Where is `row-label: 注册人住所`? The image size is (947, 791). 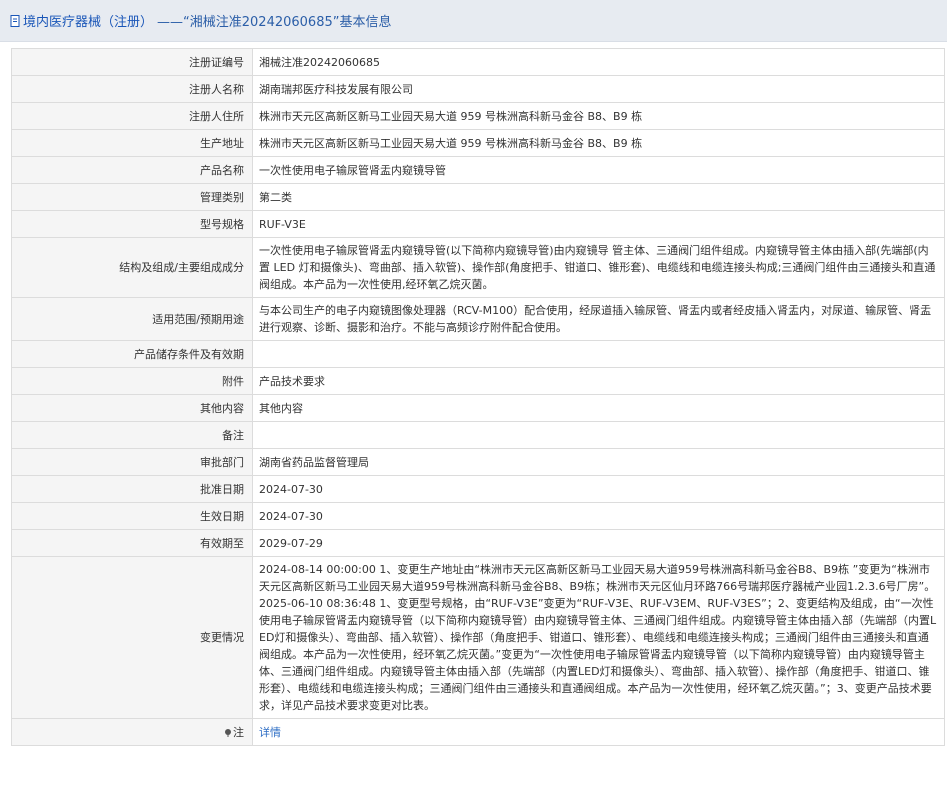
row-label: 注册人住所 is located at coordinates (132, 116).